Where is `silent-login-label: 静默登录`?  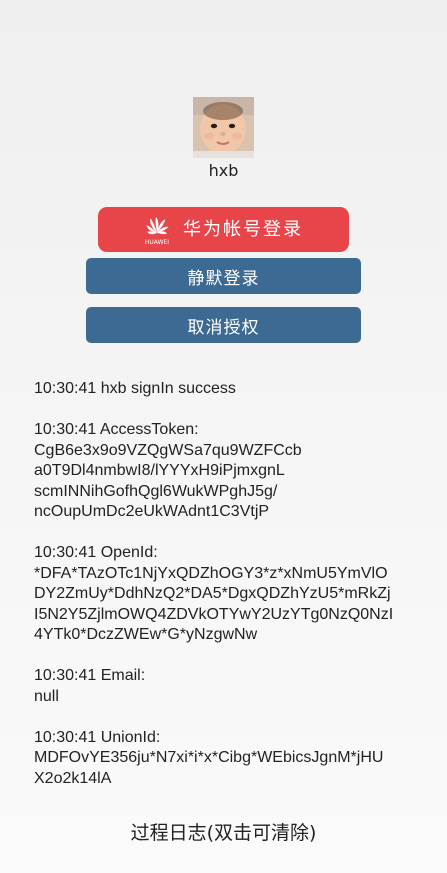
silent-login-label: 静默登录 is located at coordinates (223, 278).